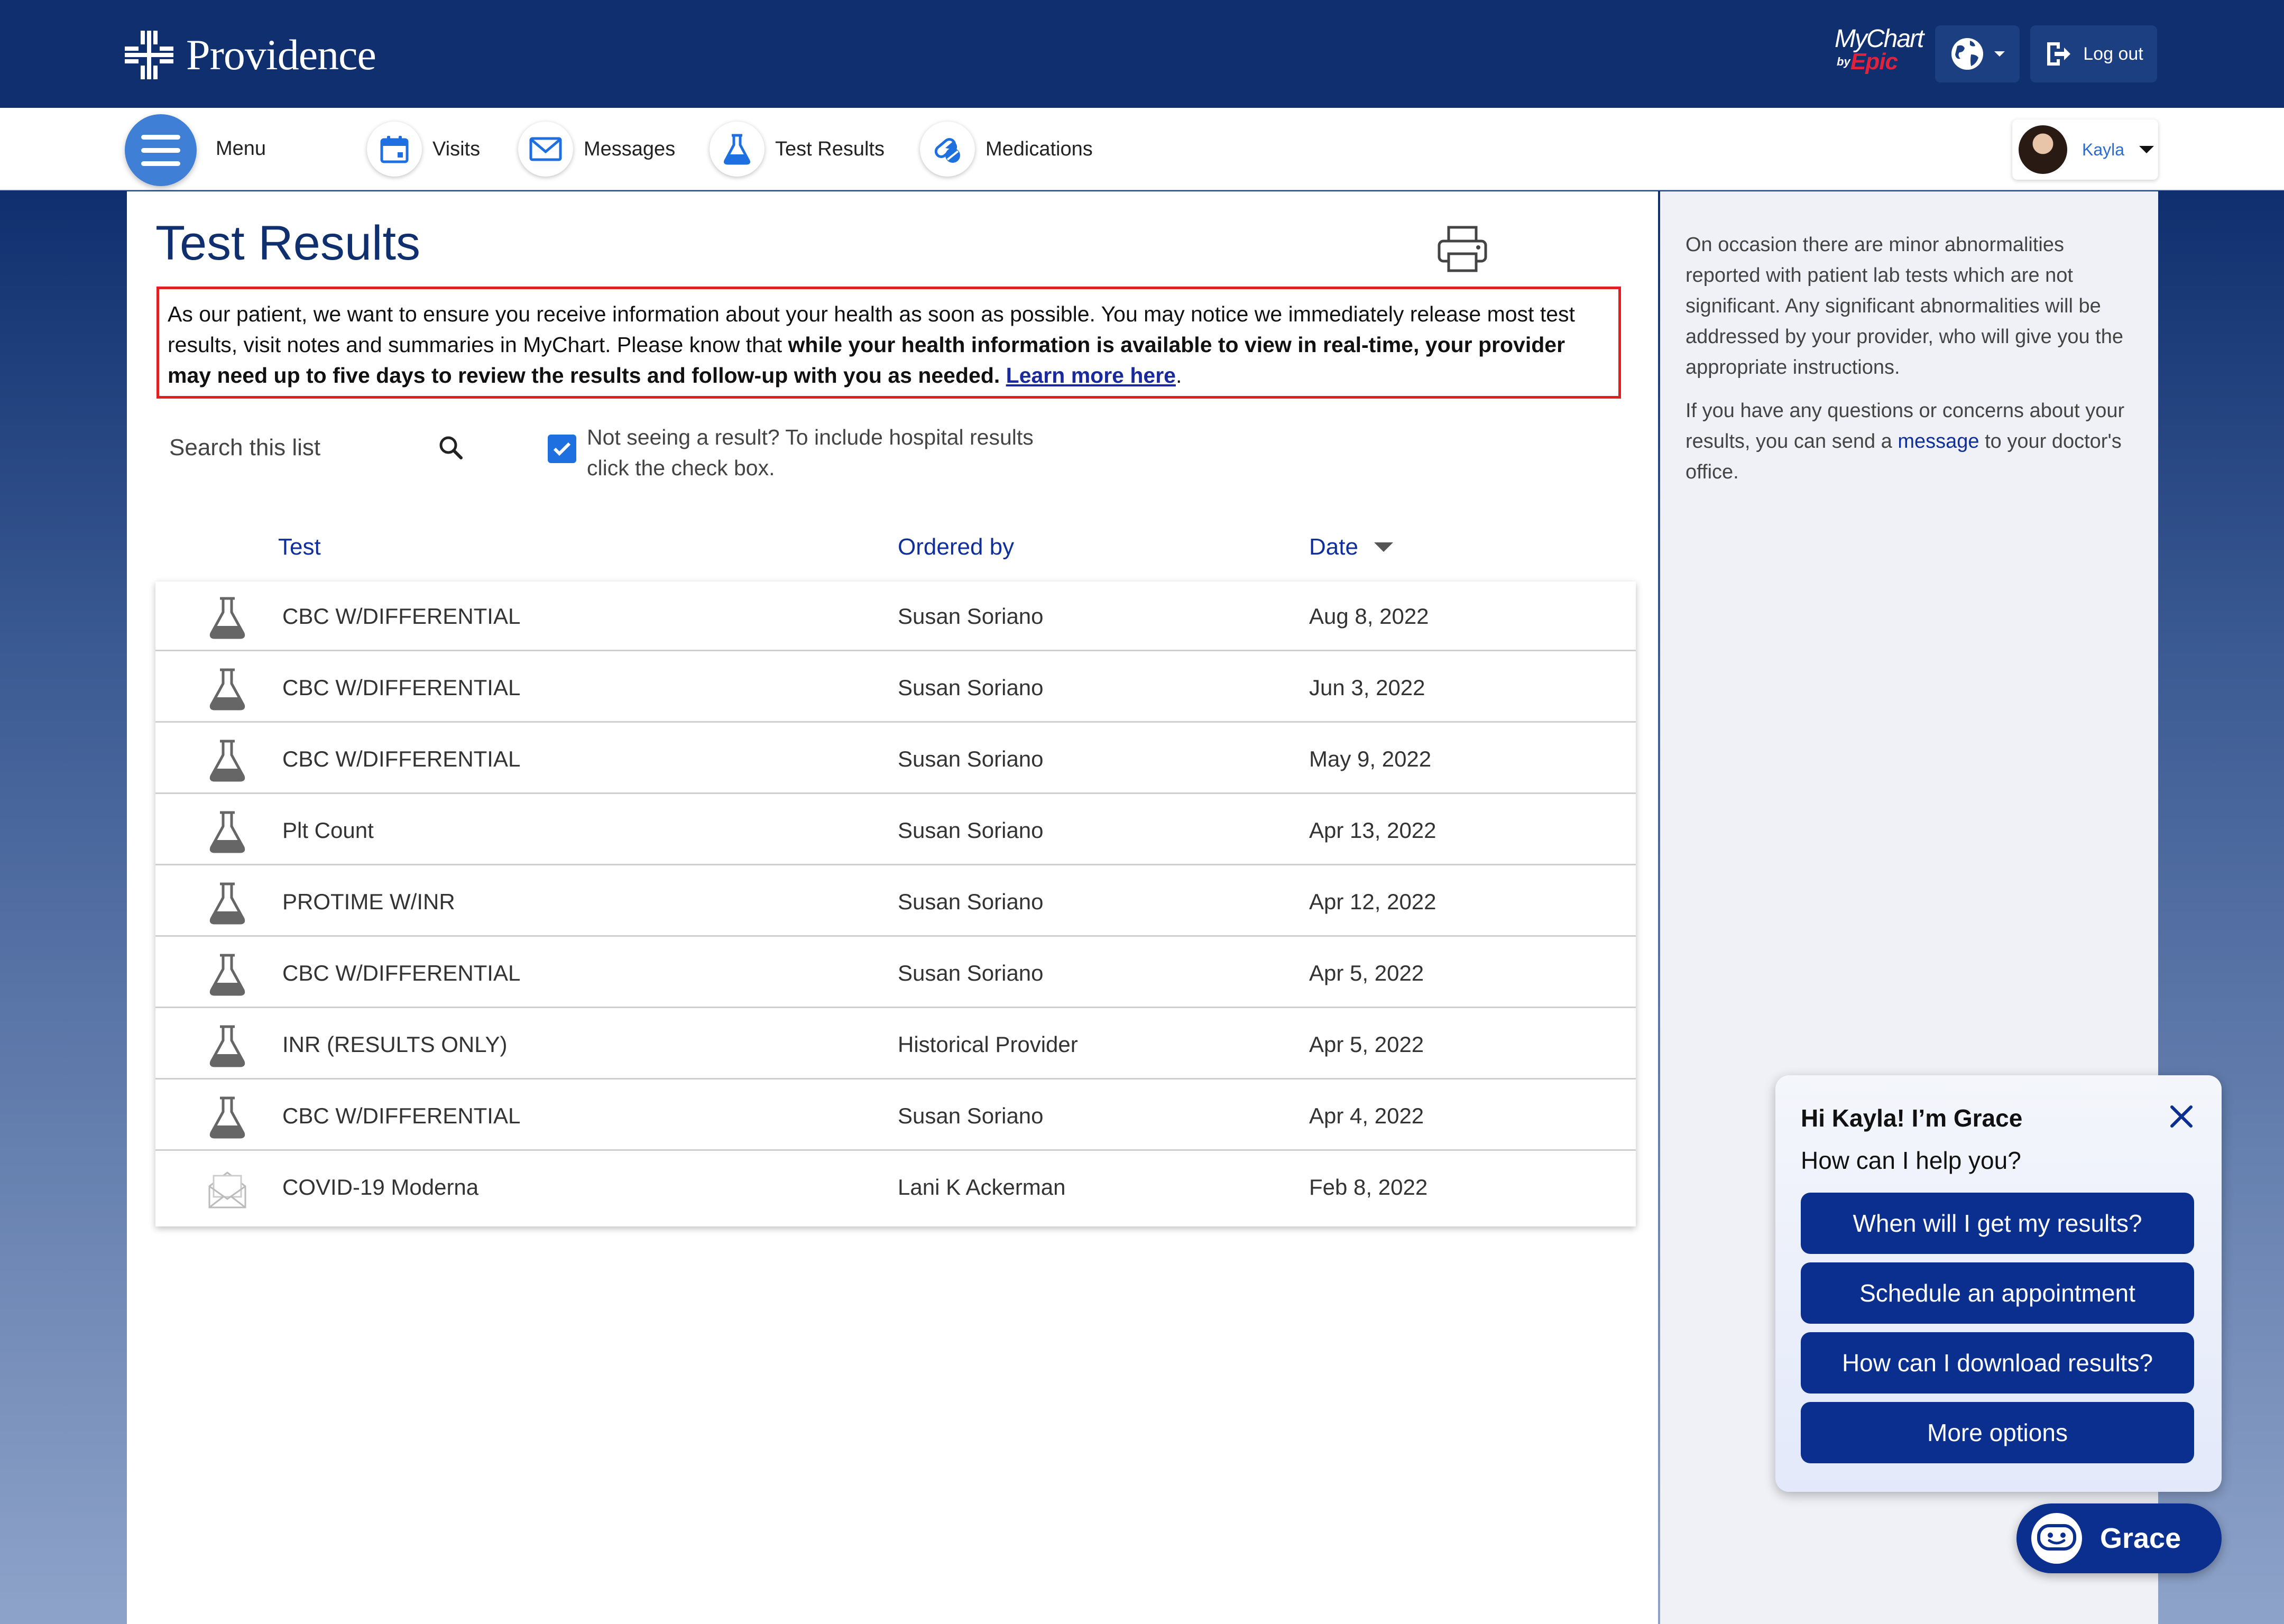  I want to click on column-header-test-label: Test, so click(299, 547).